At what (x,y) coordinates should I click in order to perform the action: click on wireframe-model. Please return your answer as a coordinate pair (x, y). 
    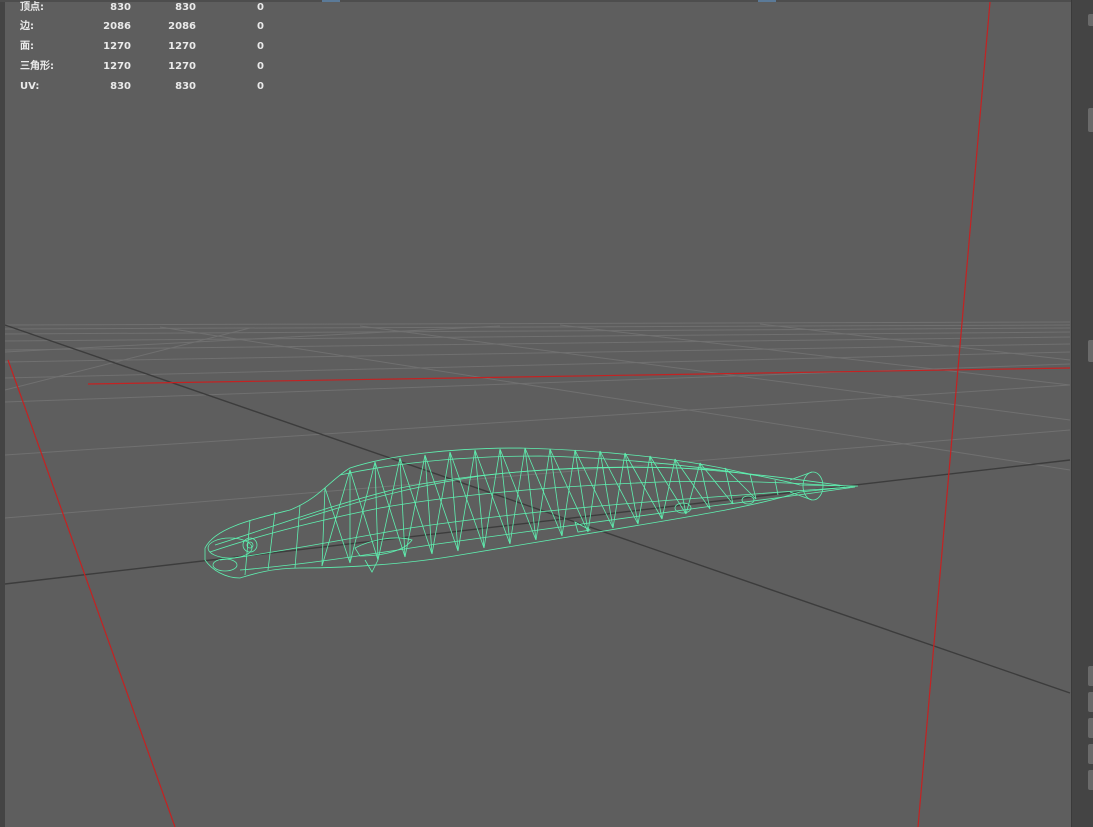
    Looking at the image, I should click on (531, 513).